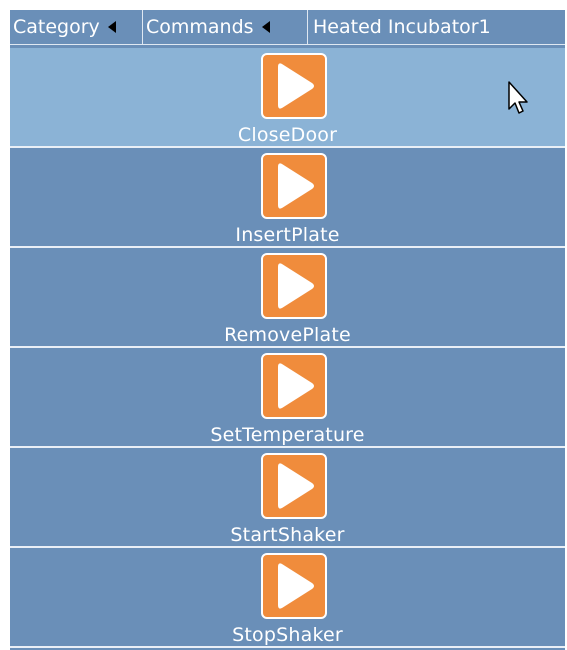  What do you see at coordinates (287, 435) in the screenshot?
I see `command-label: SetTemperature` at bounding box center [287, 435].